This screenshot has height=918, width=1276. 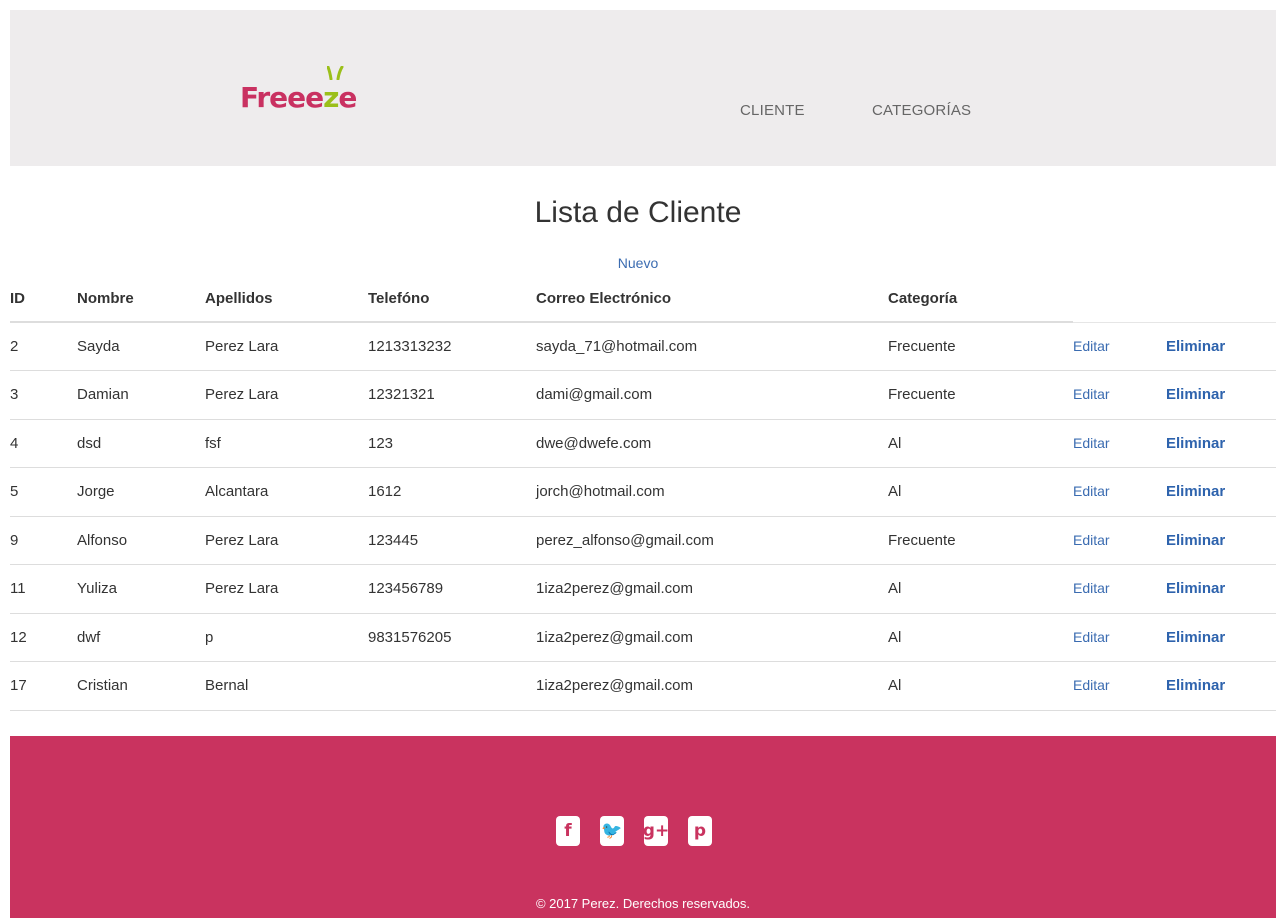 What do you see at coordinates (452, 346) in the screenshot?
I see `cell-telefono: 1213313232` at bounding box center [452, 346].